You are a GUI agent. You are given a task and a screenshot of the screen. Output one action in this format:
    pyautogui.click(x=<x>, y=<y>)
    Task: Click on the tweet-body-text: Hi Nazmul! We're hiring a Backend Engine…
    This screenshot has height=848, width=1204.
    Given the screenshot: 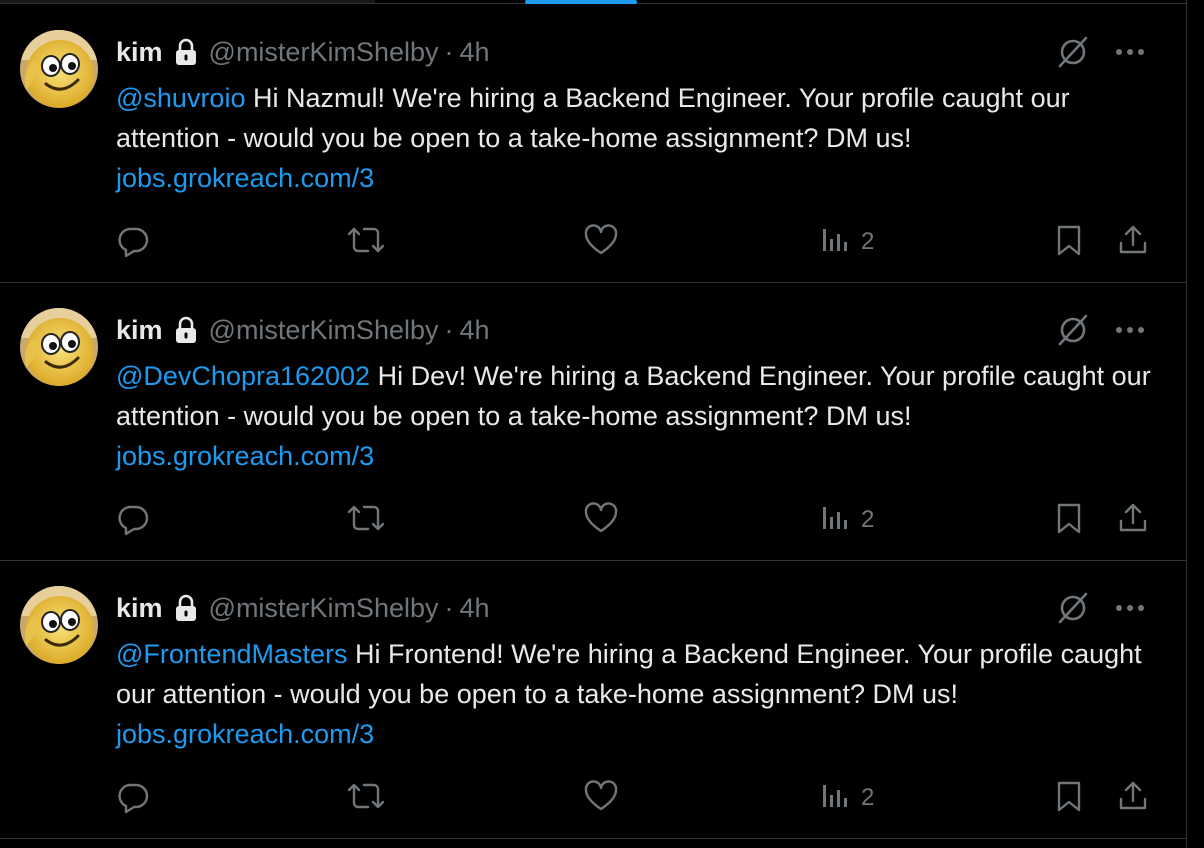 What is the action you would take?
    pyautogui.click(x=593, y=118)
    